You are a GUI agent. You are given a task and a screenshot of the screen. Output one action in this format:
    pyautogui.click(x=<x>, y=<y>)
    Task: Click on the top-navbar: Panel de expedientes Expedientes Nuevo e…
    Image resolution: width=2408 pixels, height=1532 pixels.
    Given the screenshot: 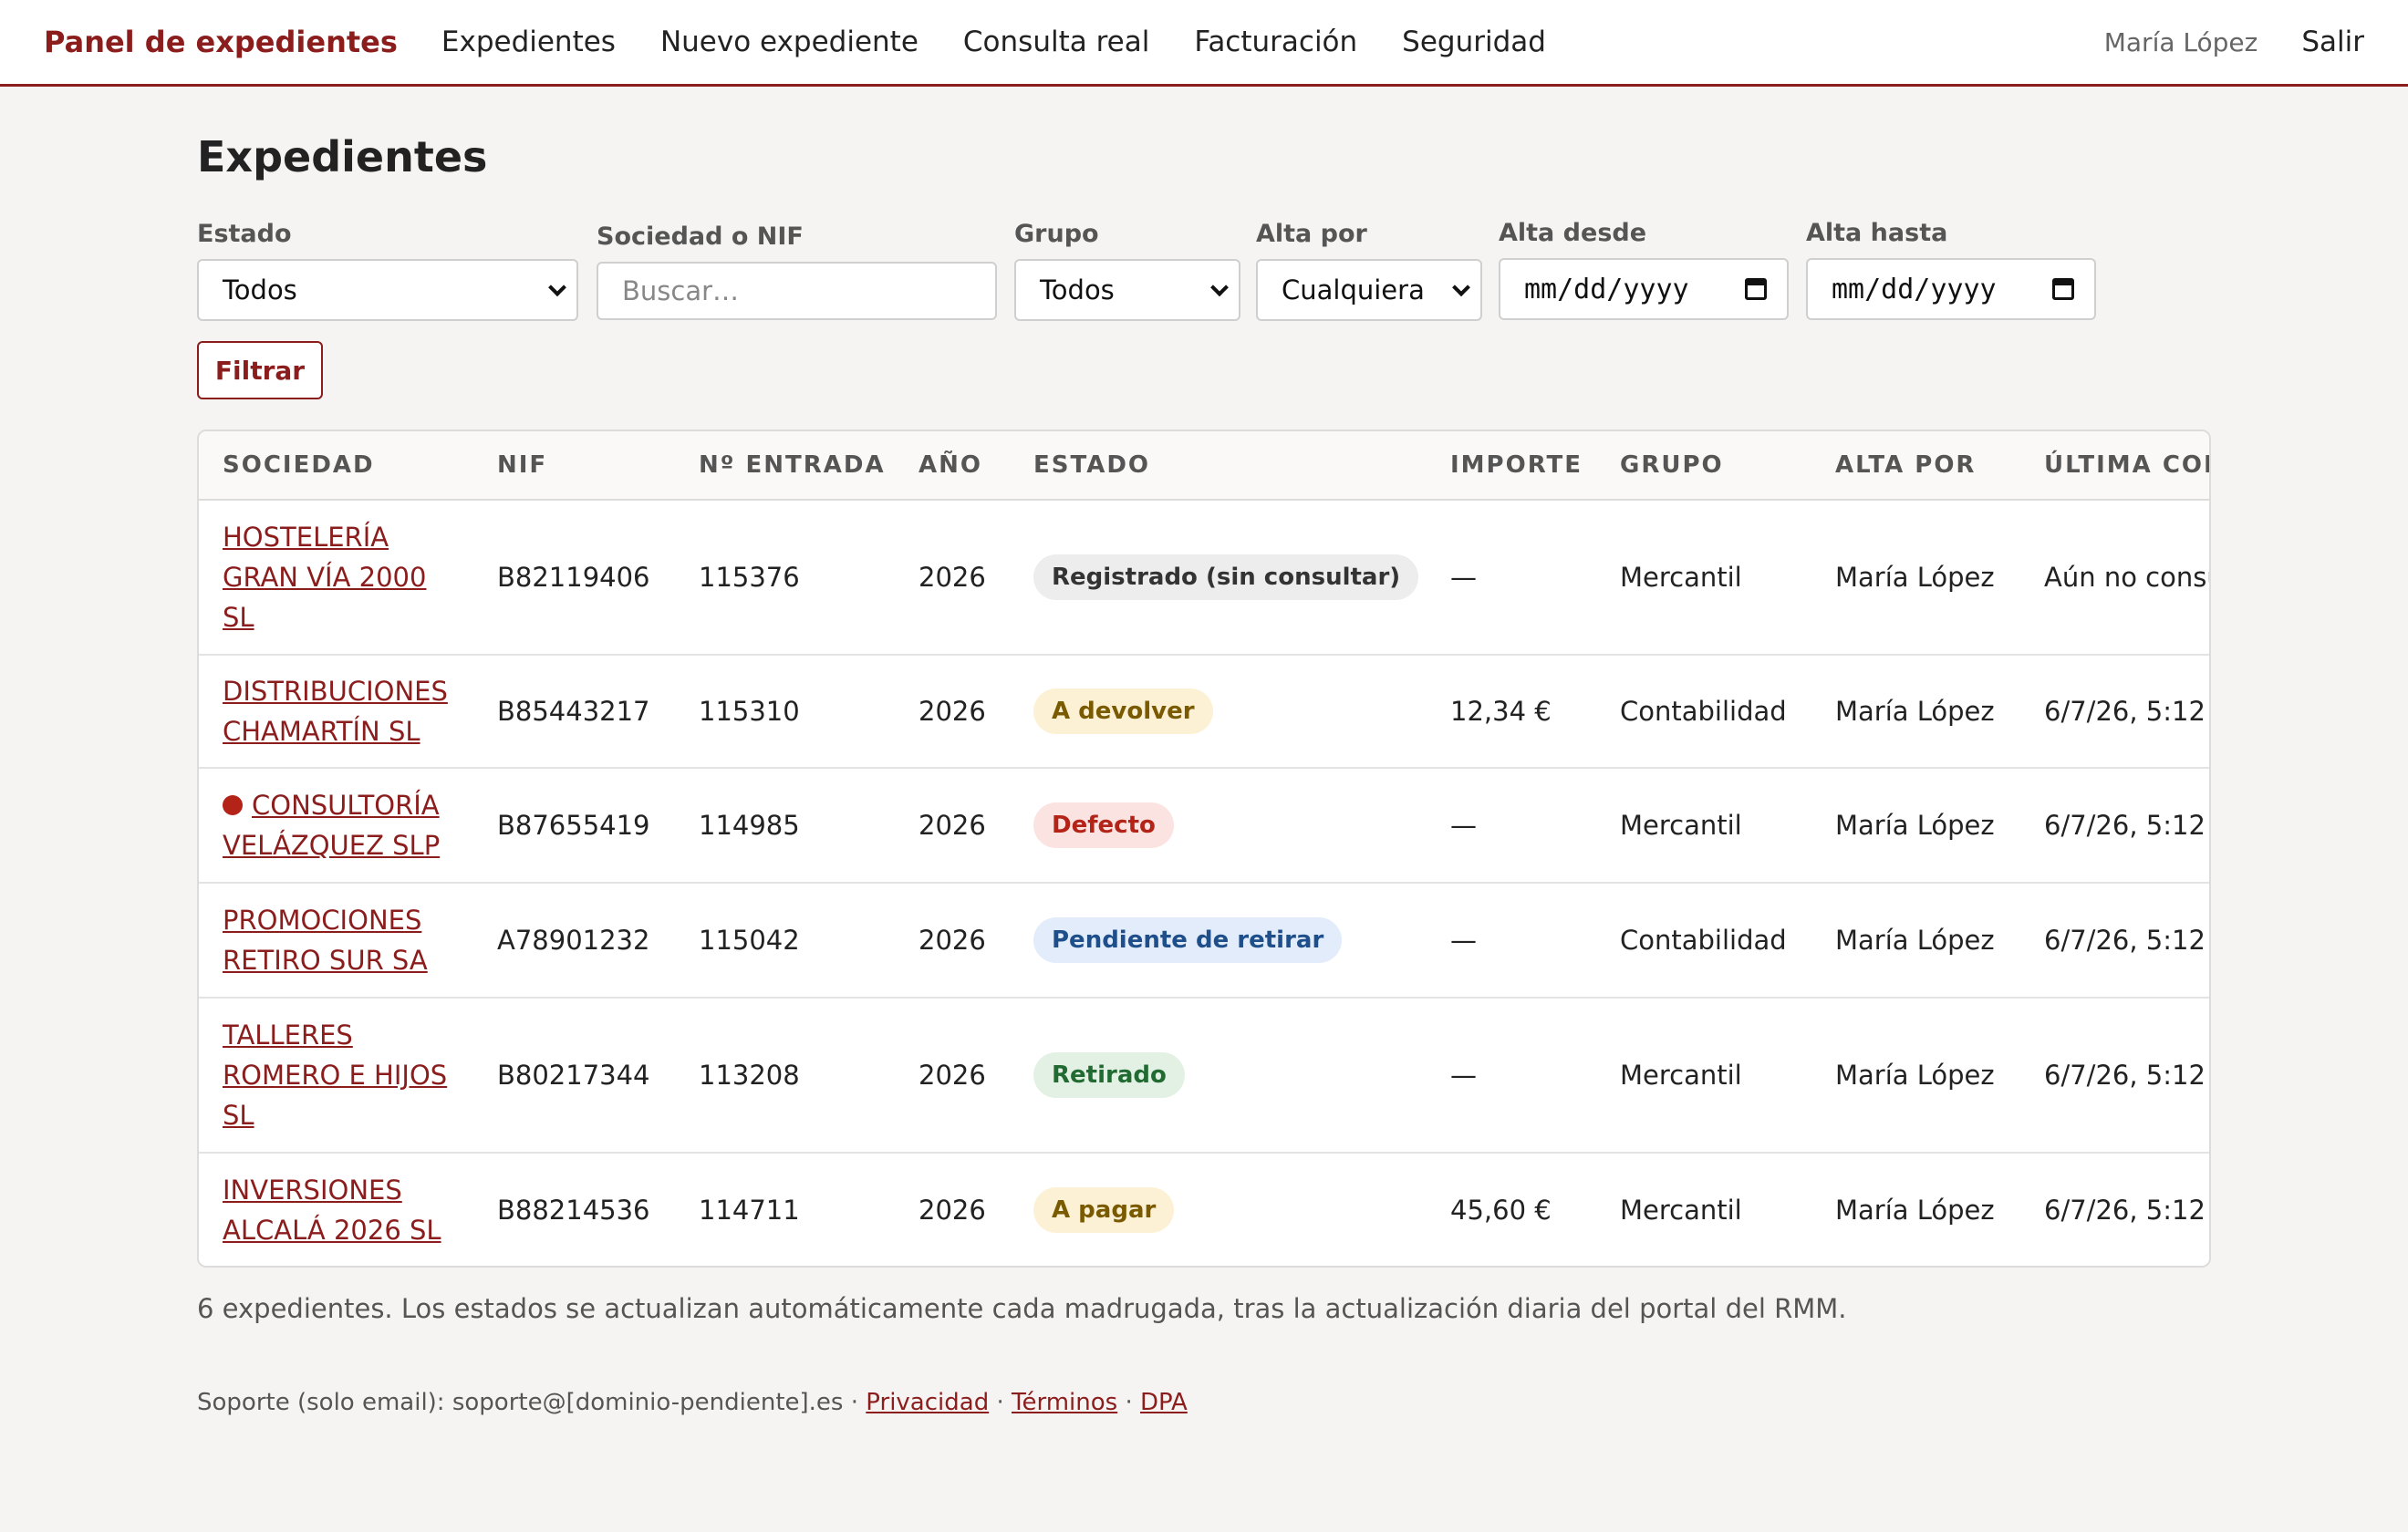 What is the action you would take?
    pyautogui.click(x=1204, y=43)
    